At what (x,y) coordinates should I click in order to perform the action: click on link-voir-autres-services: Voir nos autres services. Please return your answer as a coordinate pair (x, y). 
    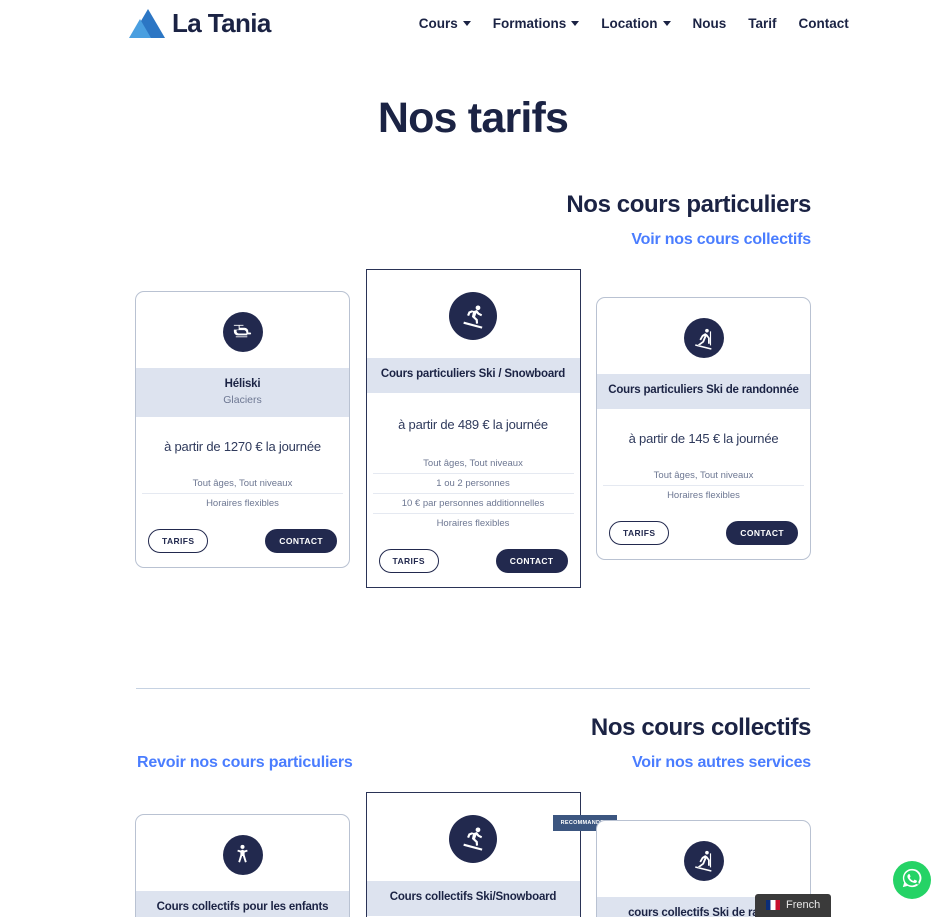
    Looking at the image, I should click on (721, 763).